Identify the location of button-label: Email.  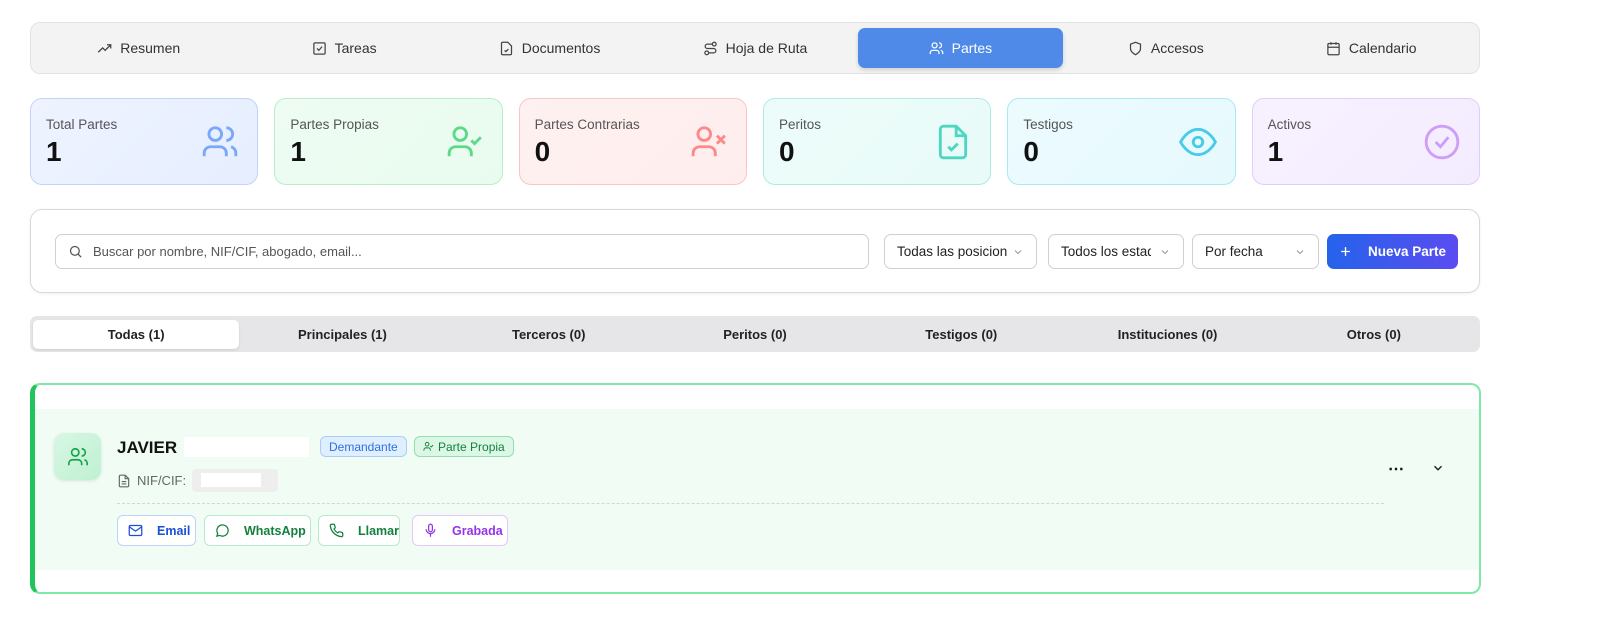
(174, 530).